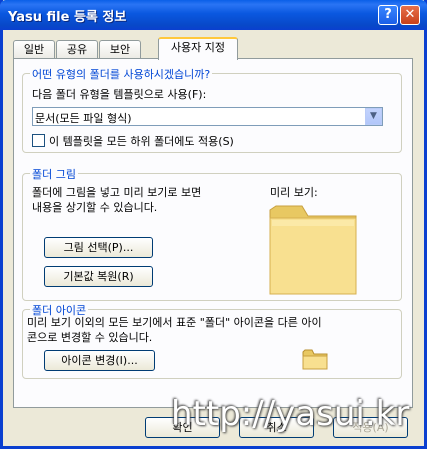 This screenshot has width=427, height=449. What do you see at coordinates (67, 17) in the screenshot?
I see `window-title: Yasu file 등록 정보` at bounding box center [67, 17].